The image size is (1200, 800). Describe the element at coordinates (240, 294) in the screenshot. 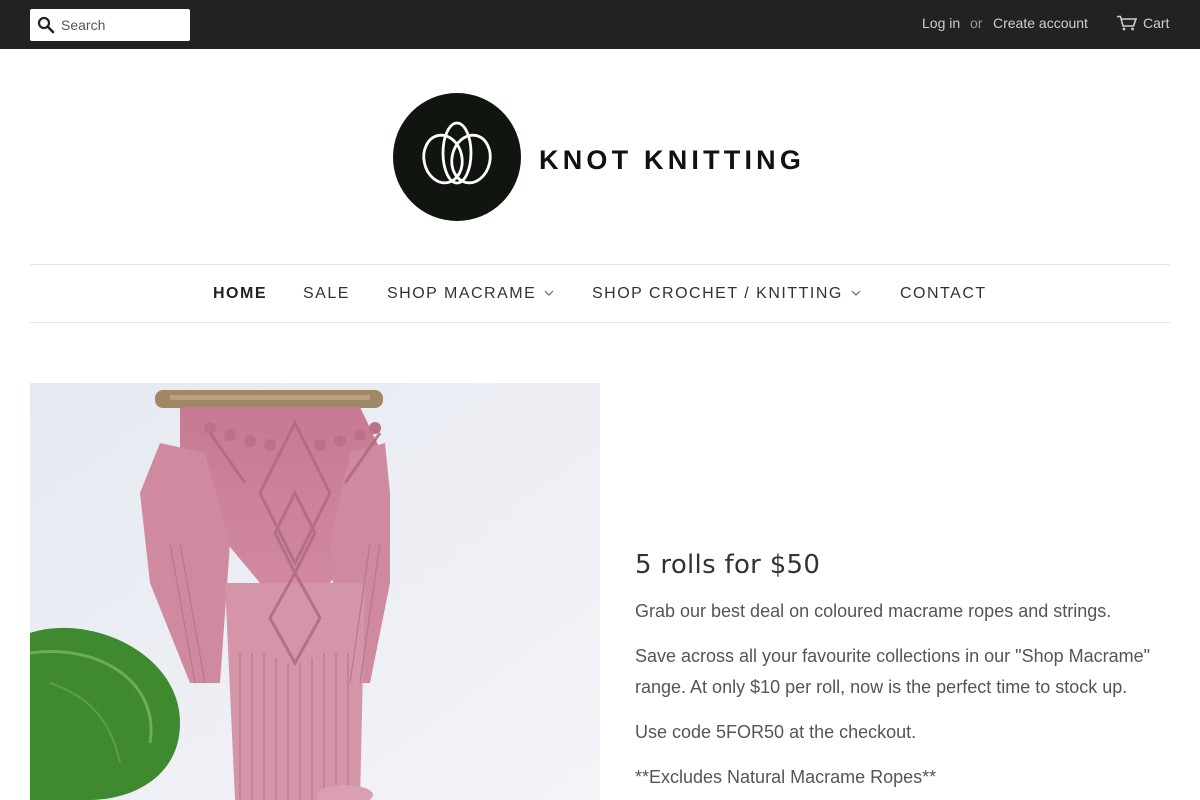

I see `nav-item-home: HOME` at that location.